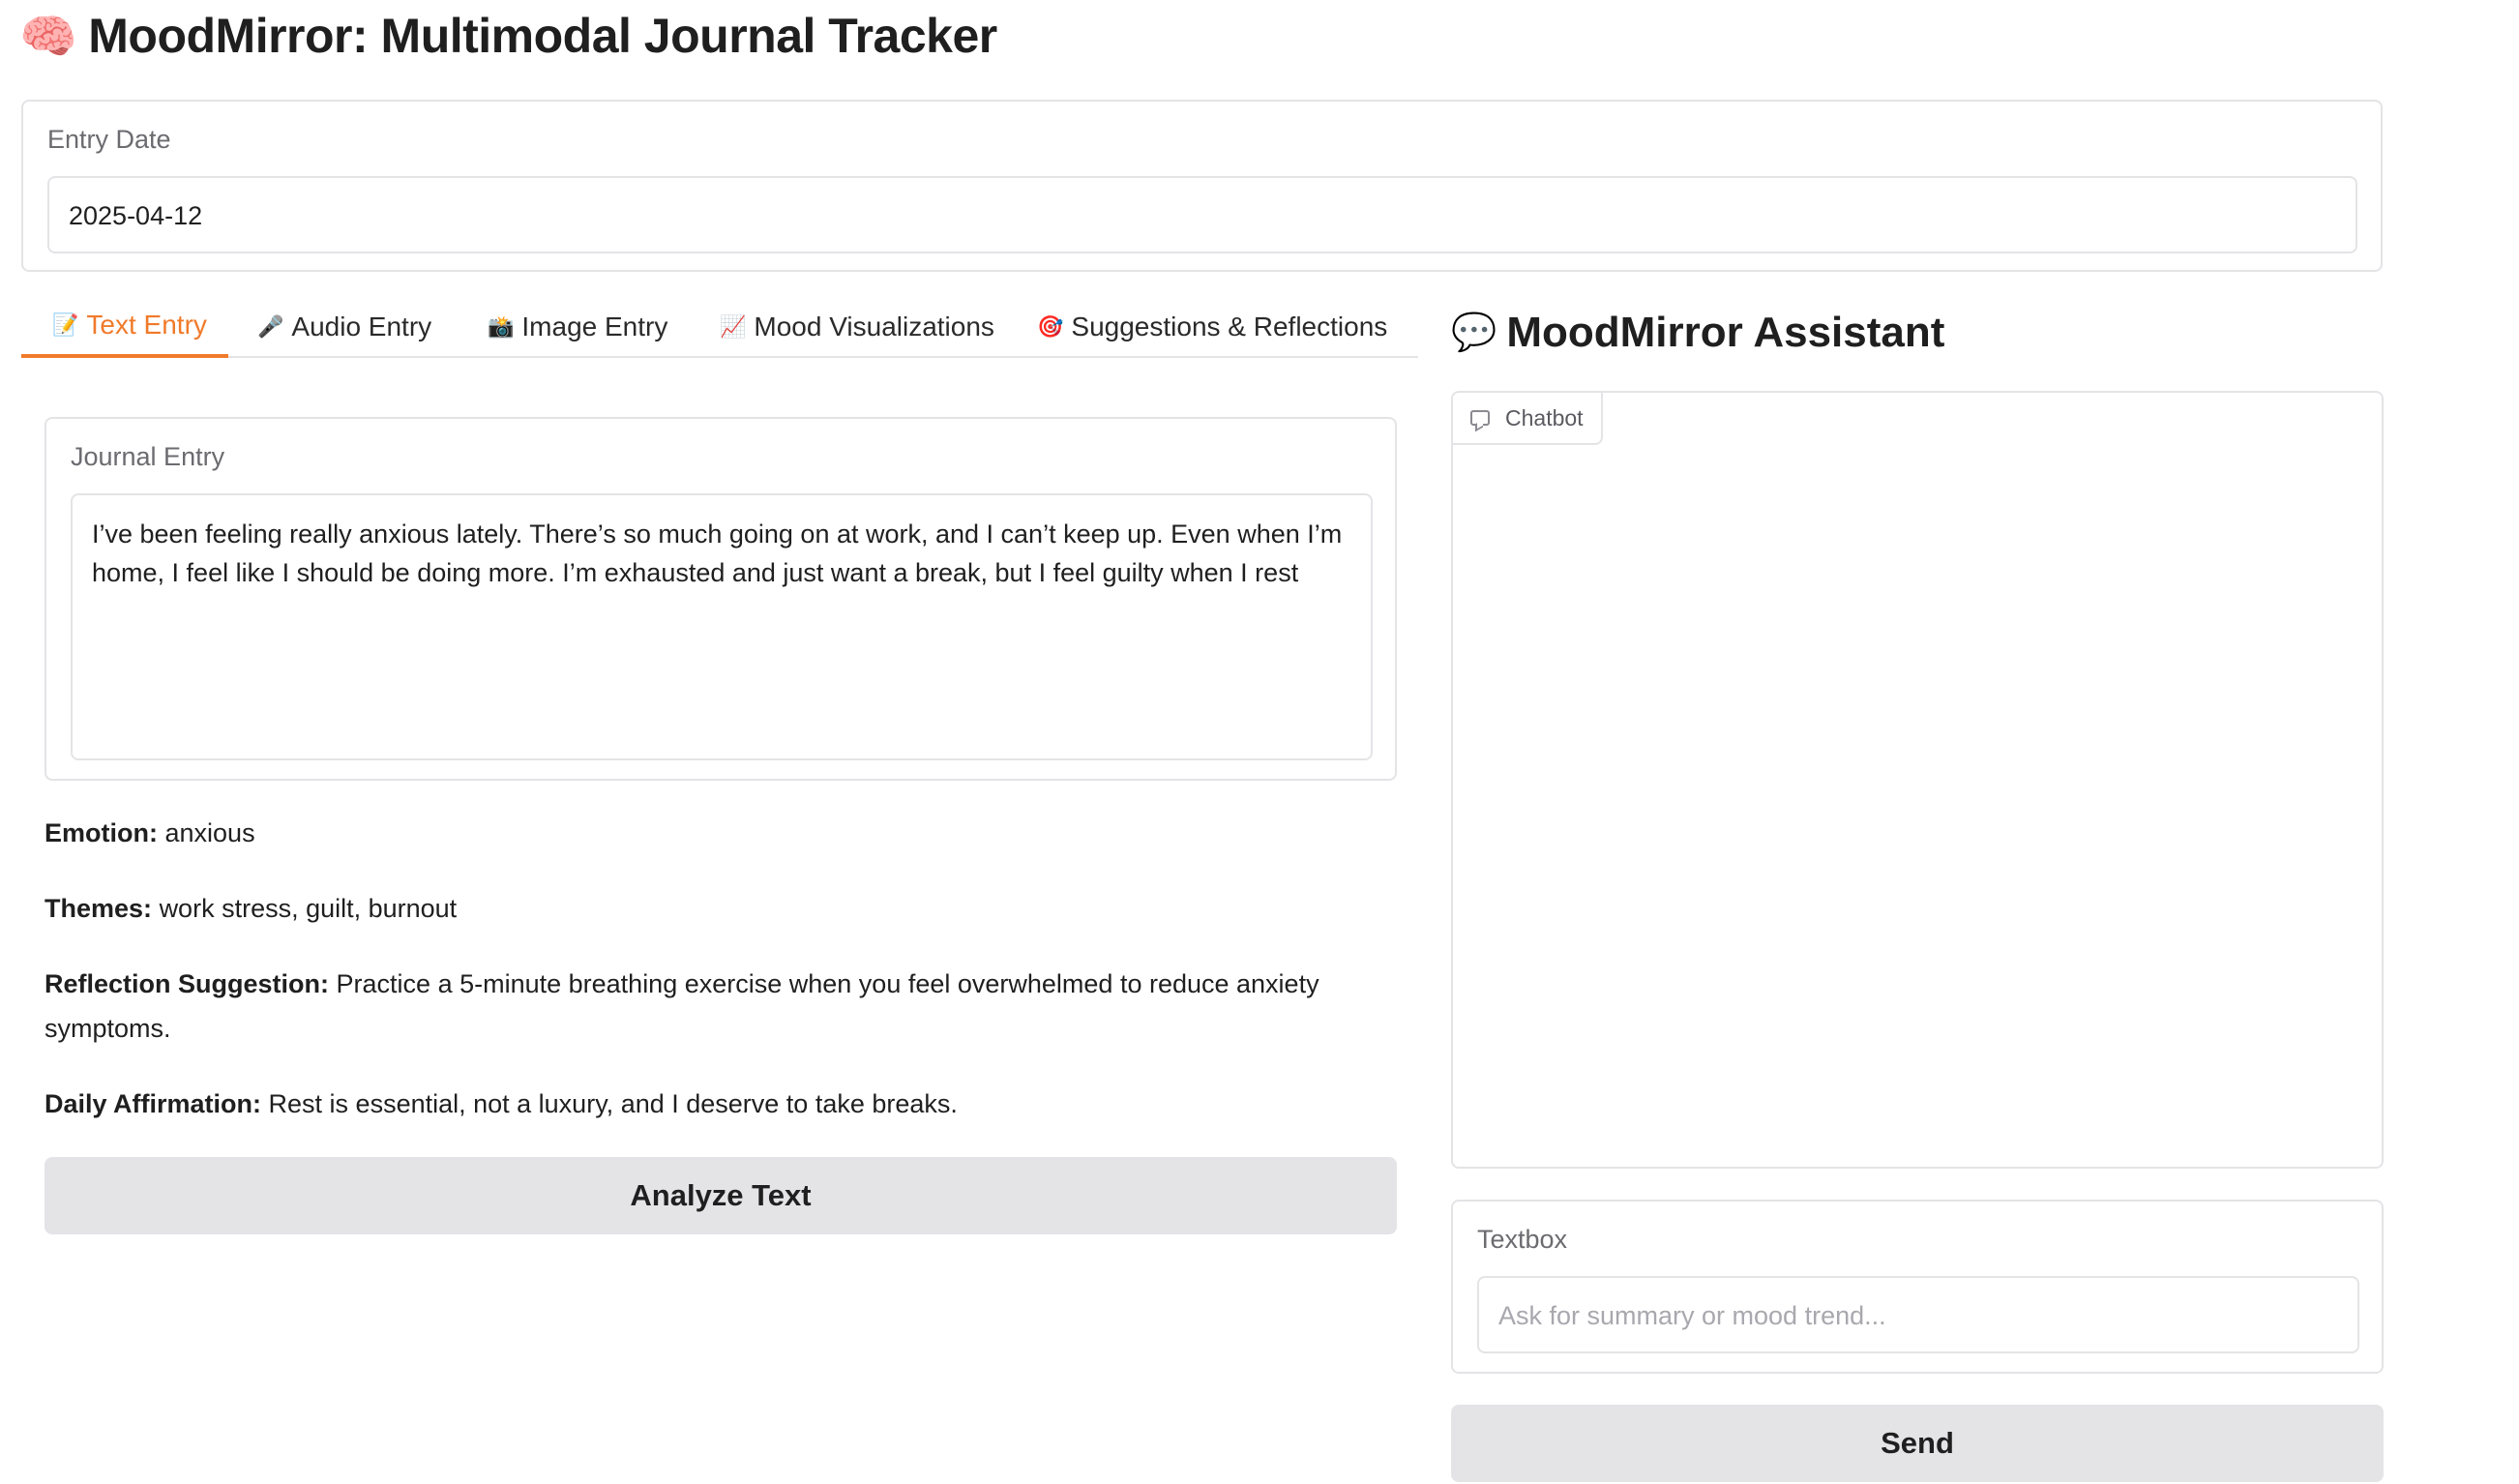  What do you see at coordinates (682, 908) in the screenshot?
I see `themes-result: Themes: work stress, guilt, burnout` at bounding box center [682, 908].